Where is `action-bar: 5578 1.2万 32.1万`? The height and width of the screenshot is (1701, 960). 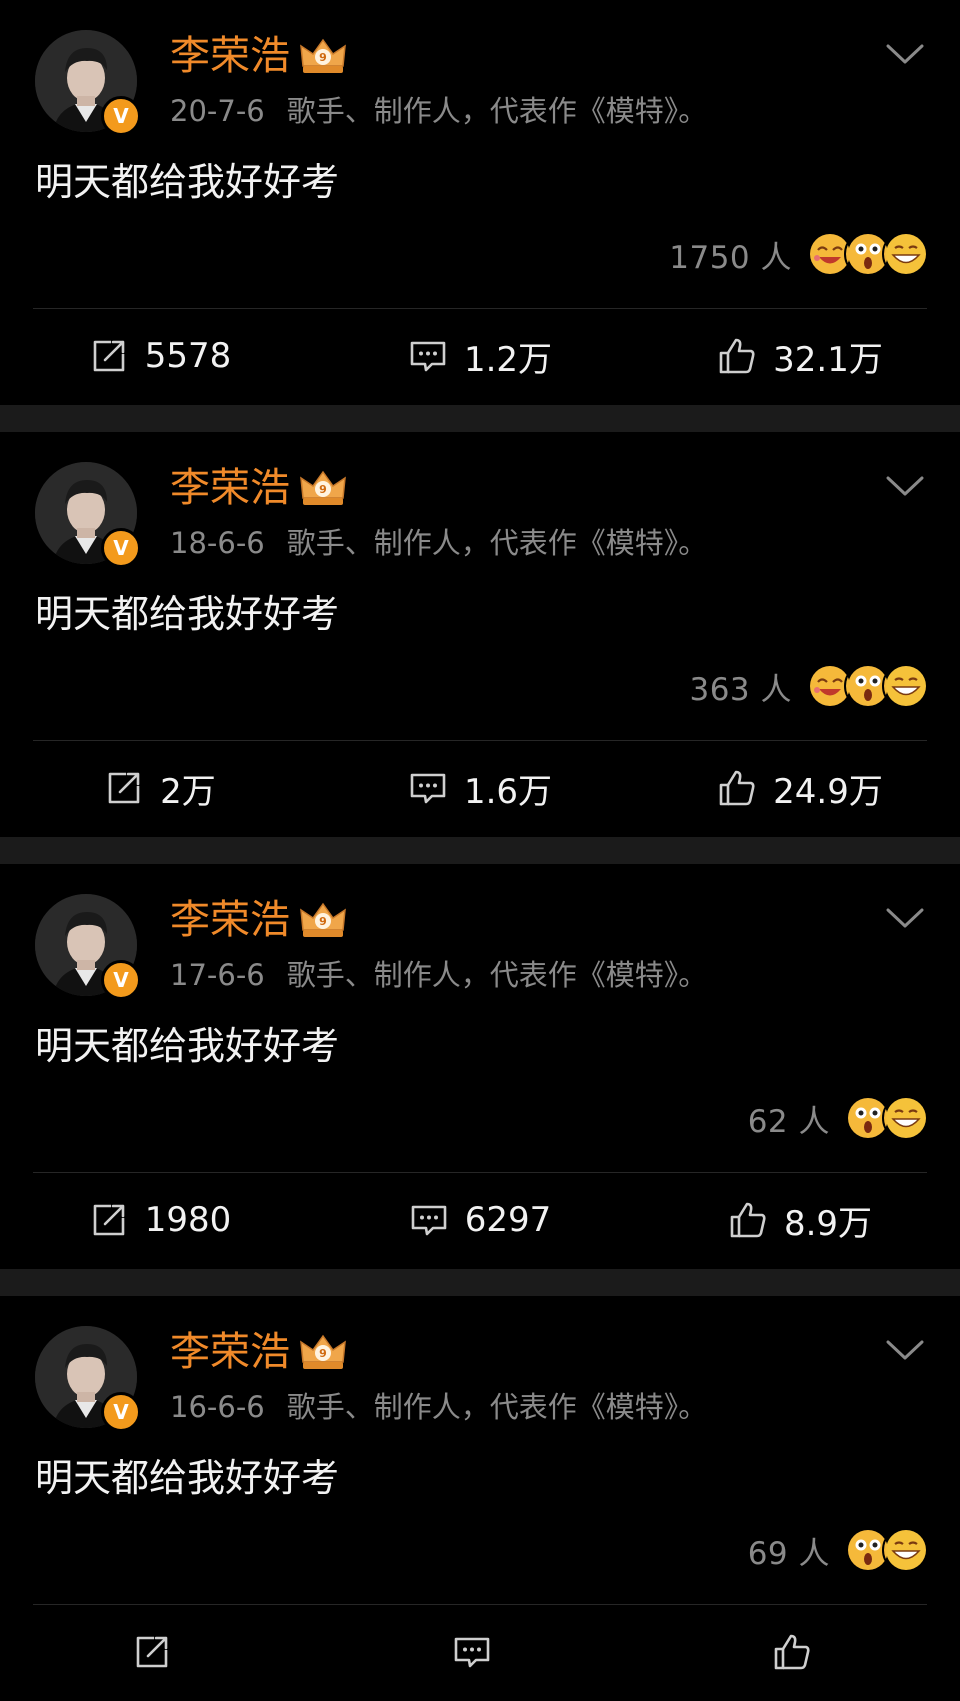 action-bar: 5578 1.2万 32.1万 is located at coordinates (480, 356).